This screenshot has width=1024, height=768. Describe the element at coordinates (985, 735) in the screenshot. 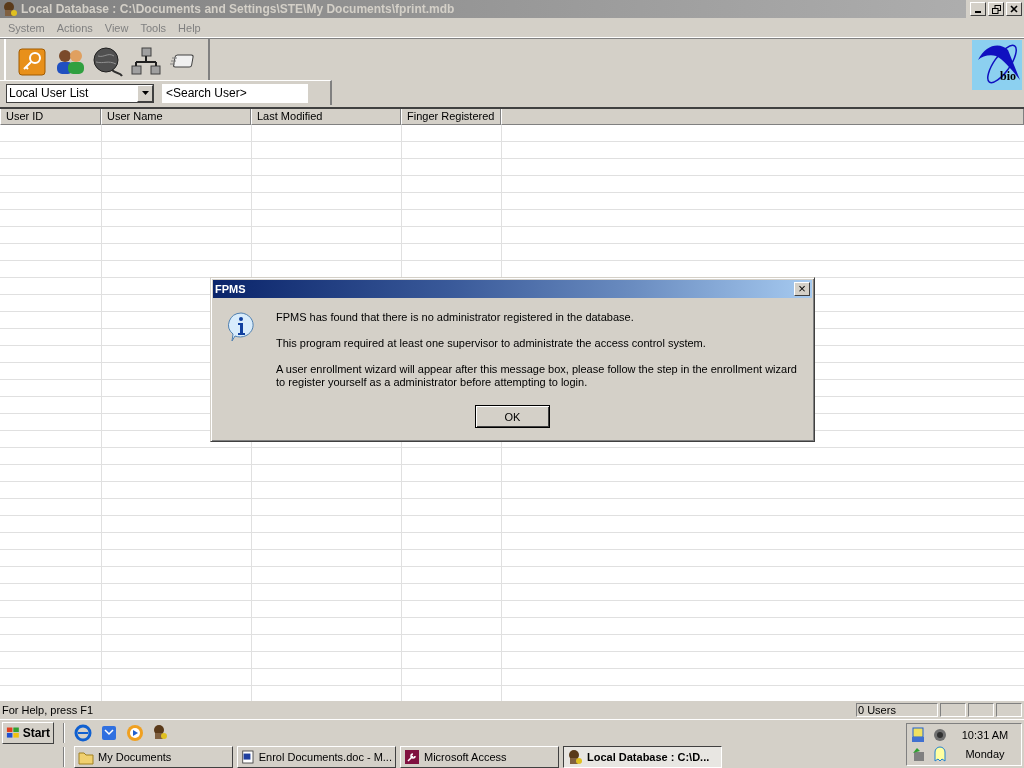

I see `clock: 10:31 AM` at that location.